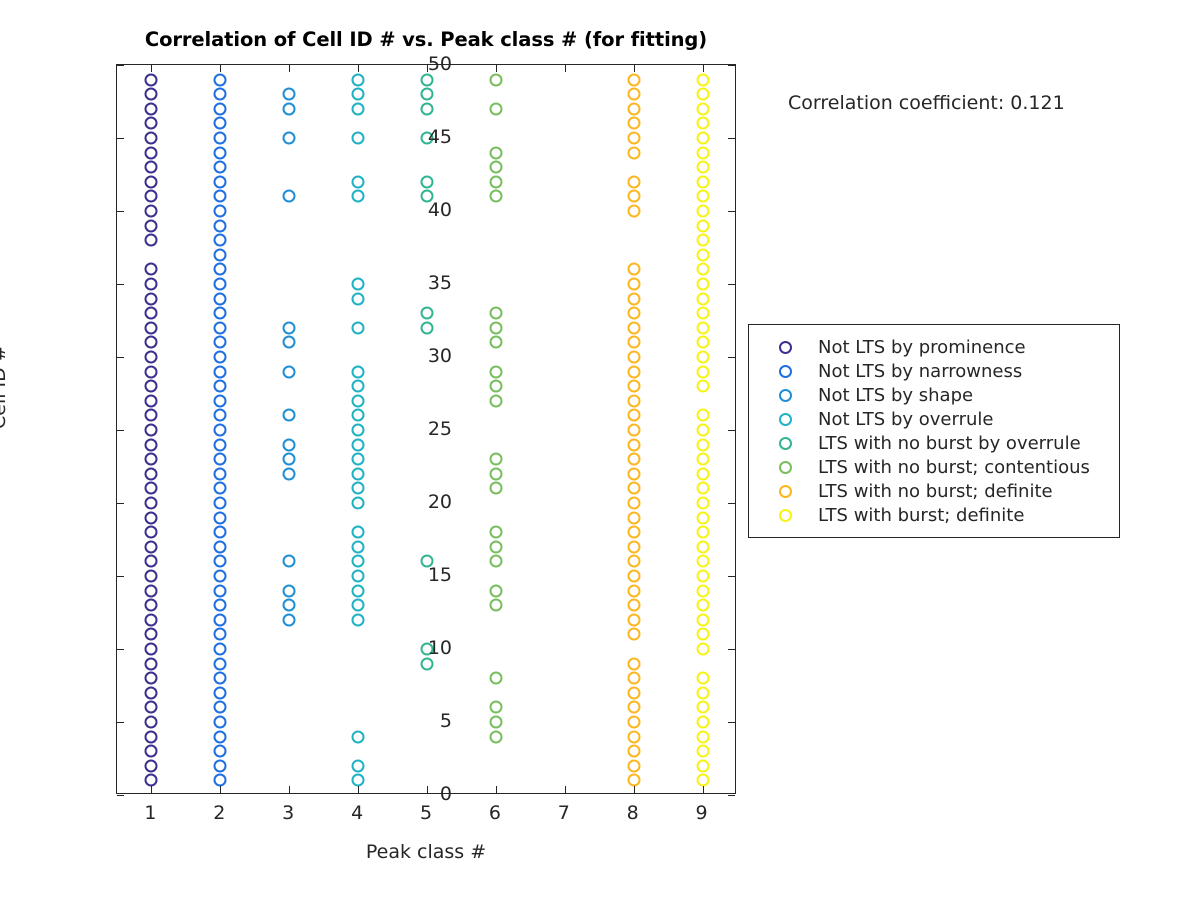  I want to click on legend-item-6: LTS with no burst; definite, so click(934, 491).